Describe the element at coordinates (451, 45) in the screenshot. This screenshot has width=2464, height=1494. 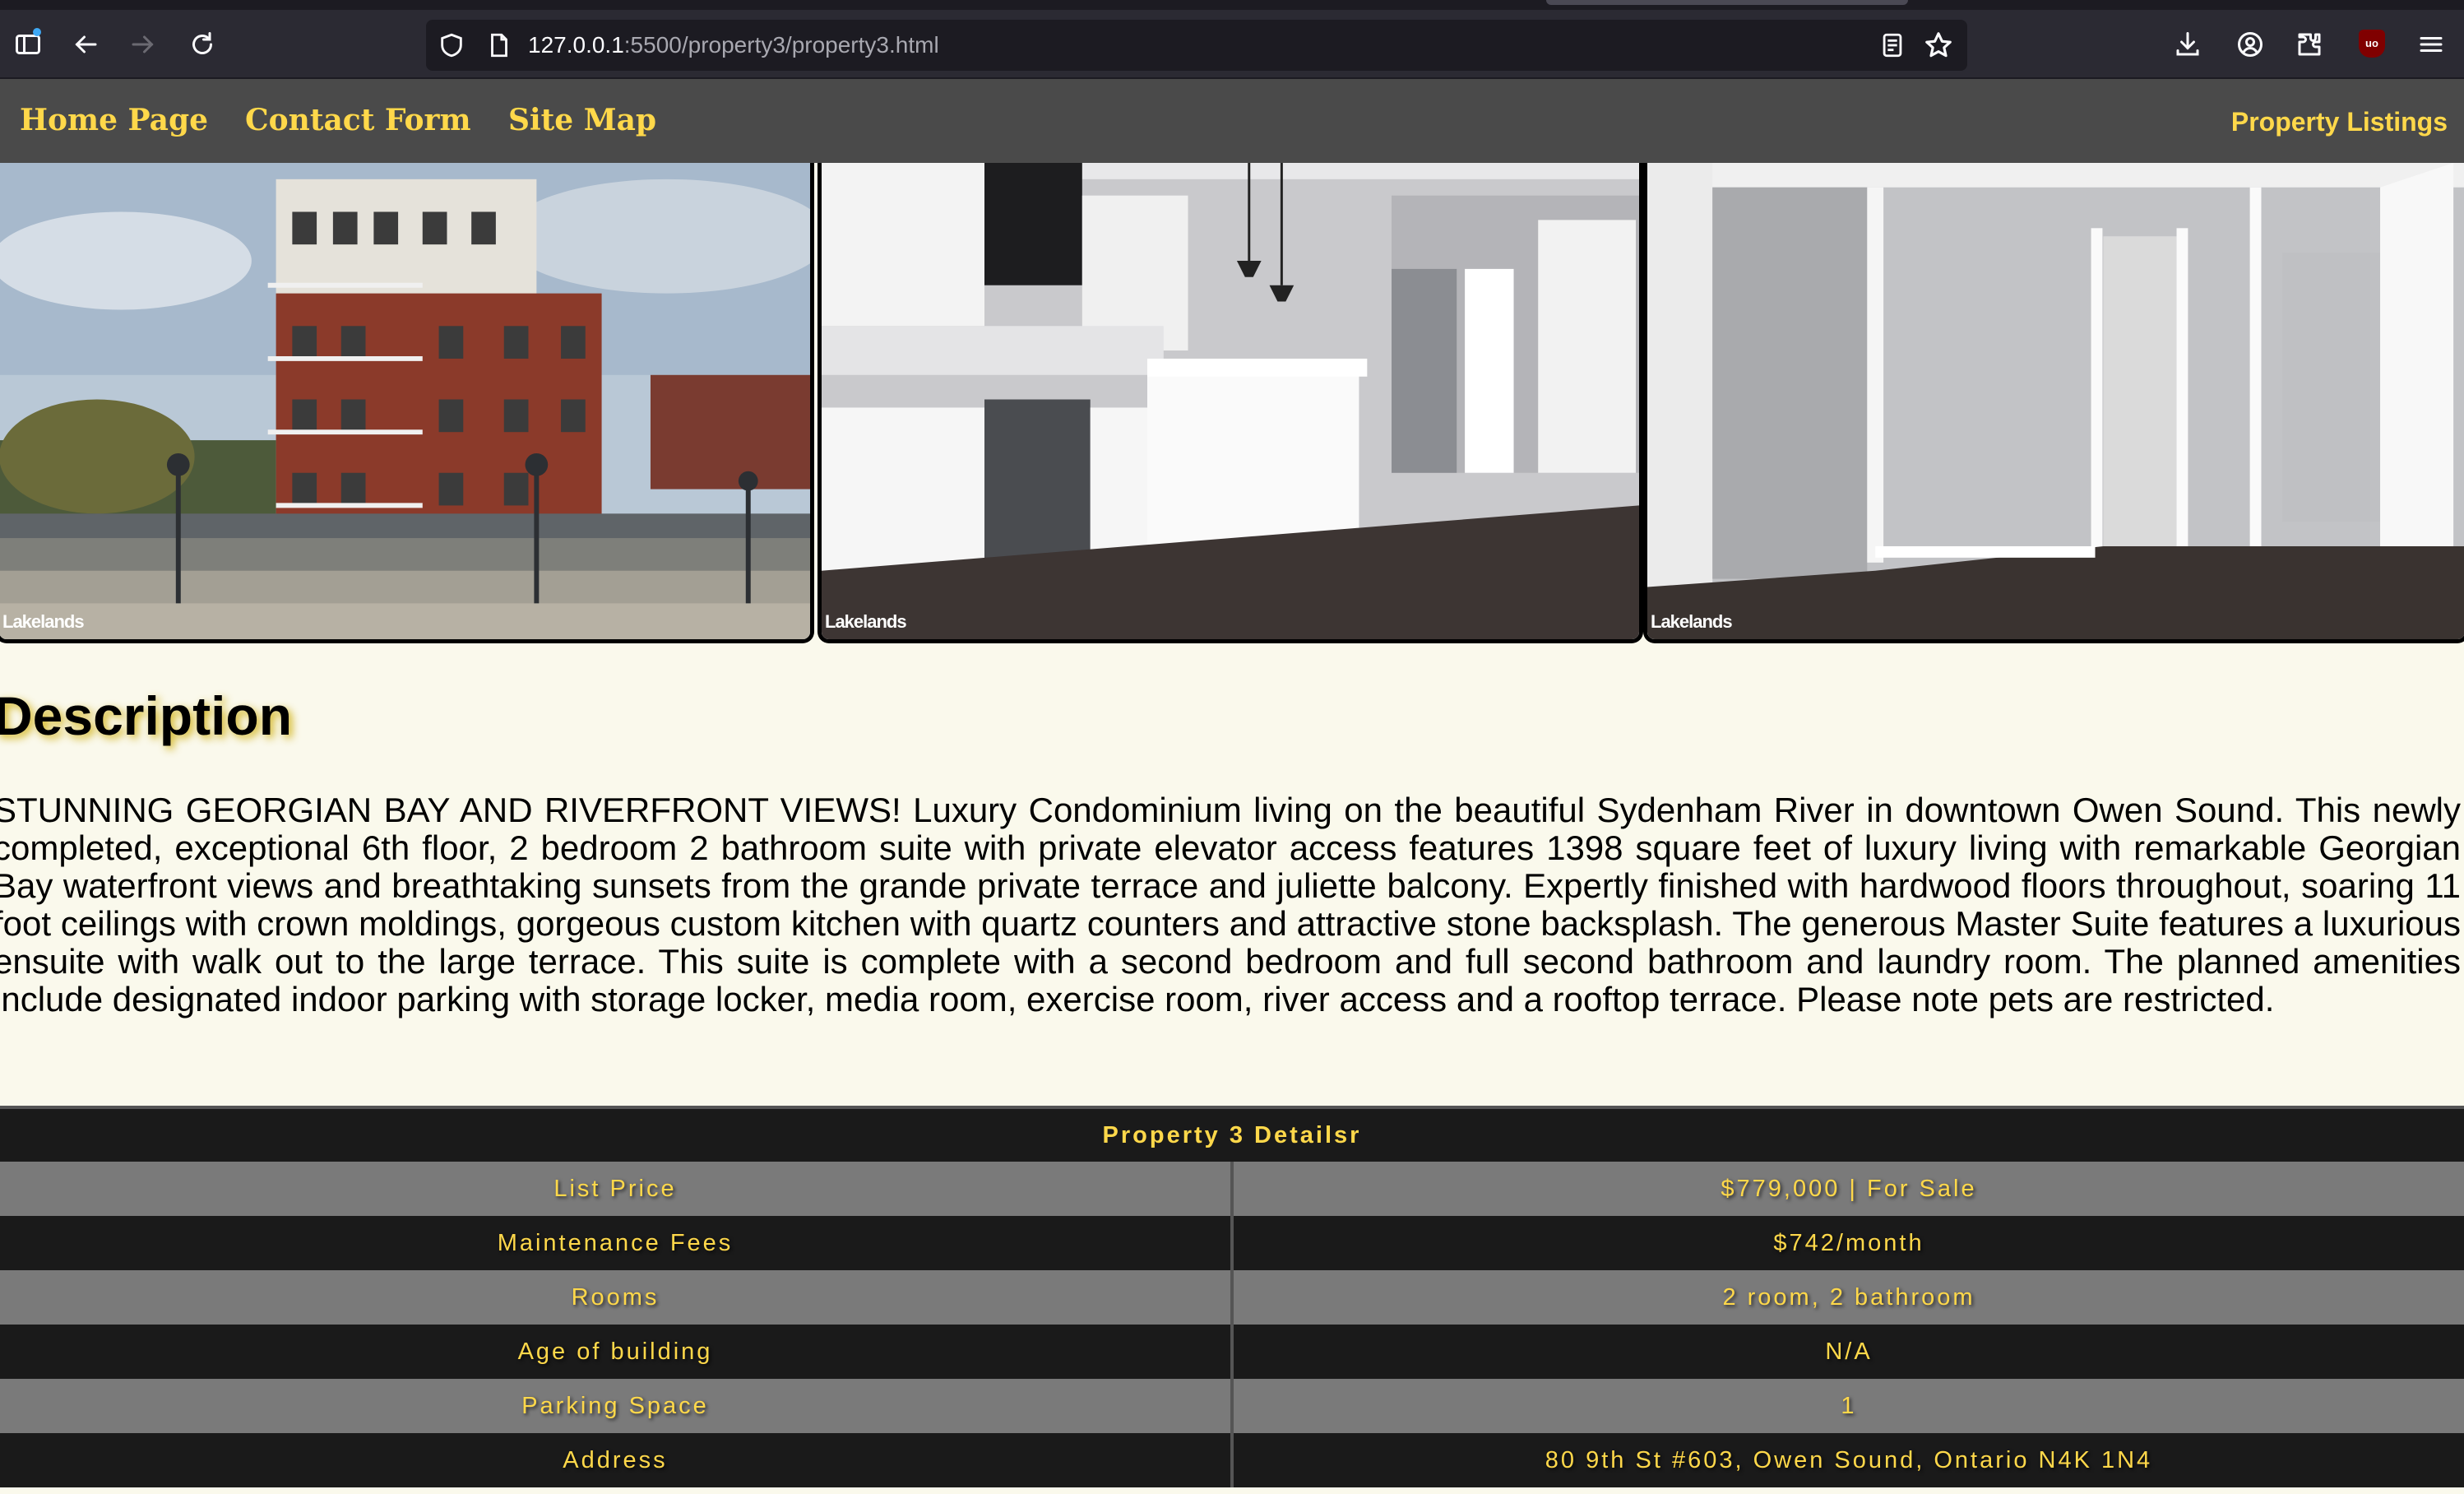
I see `shield-icon` at that location.